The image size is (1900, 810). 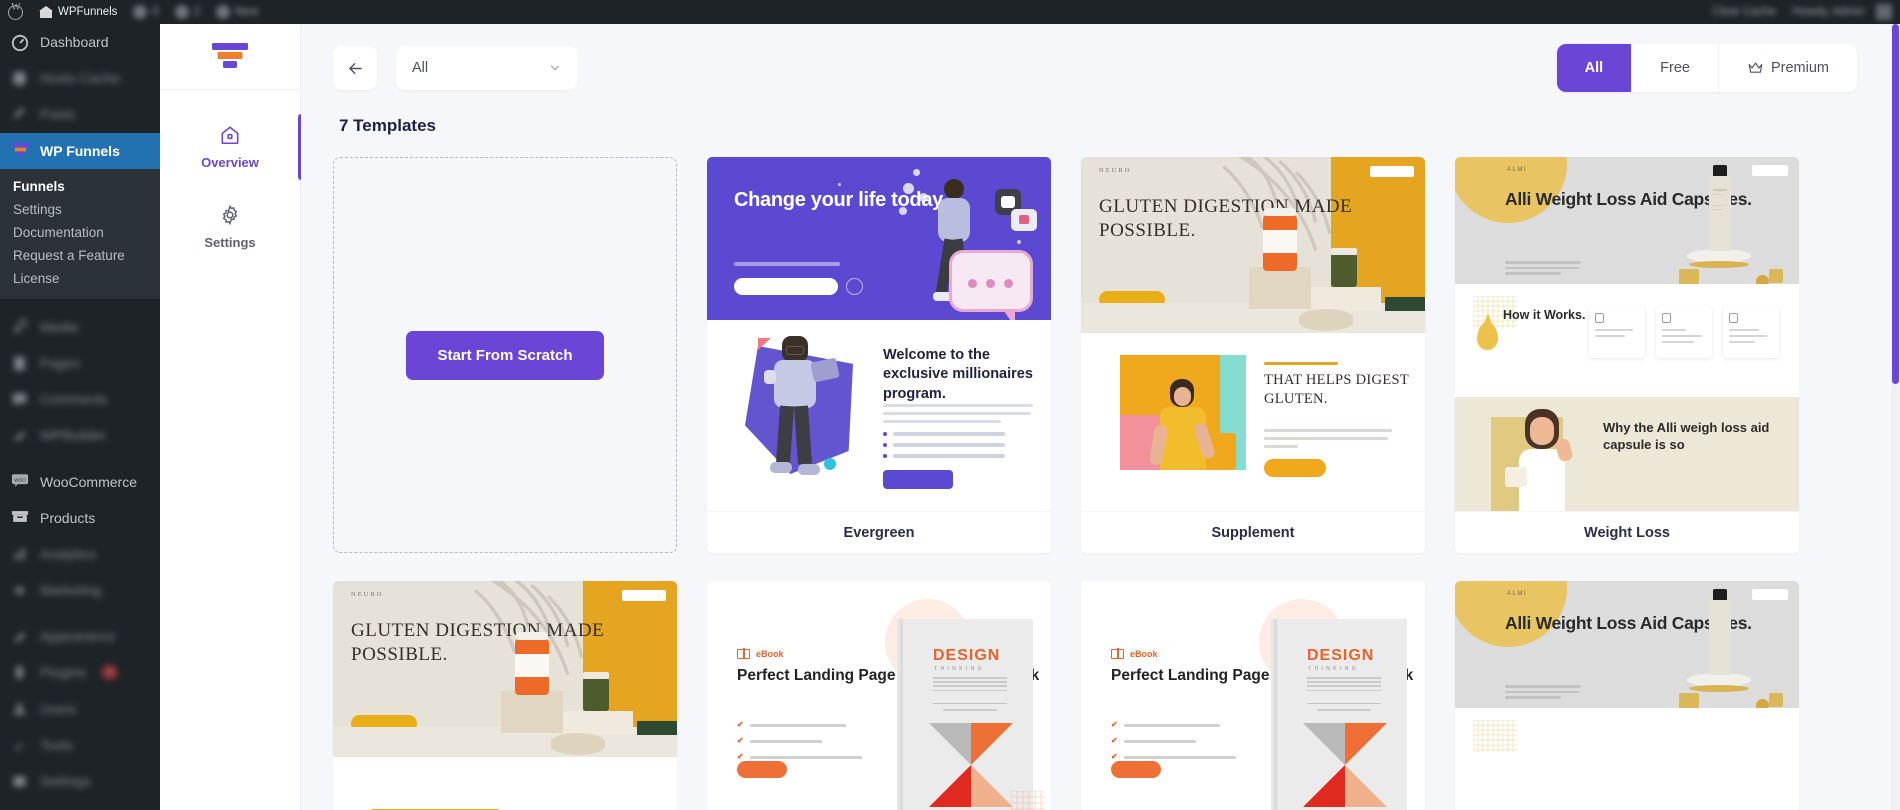 What do you see at coordinates (74, 42) in the screenshot?
I see `sidebar-item-label: Dashboard` at bounding box center [74, 42].